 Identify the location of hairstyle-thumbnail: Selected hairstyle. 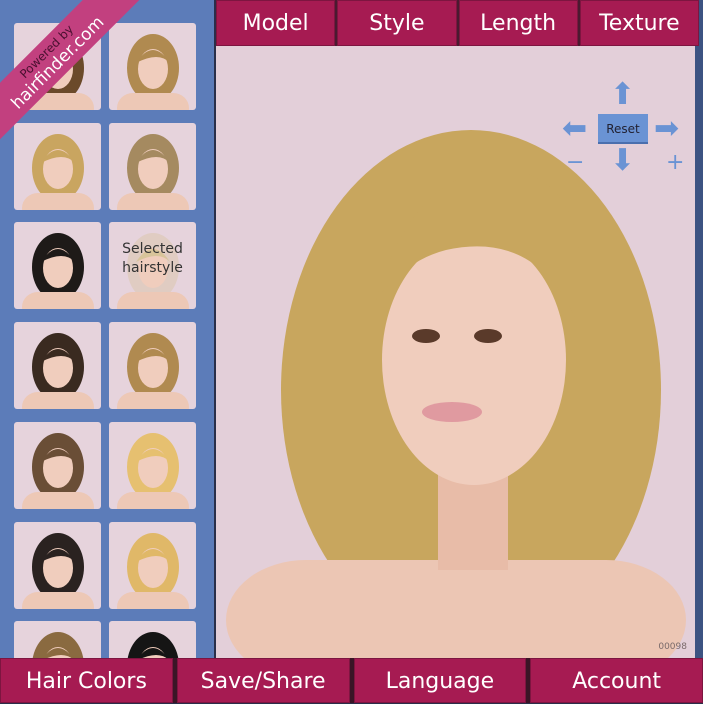
(152, 266).